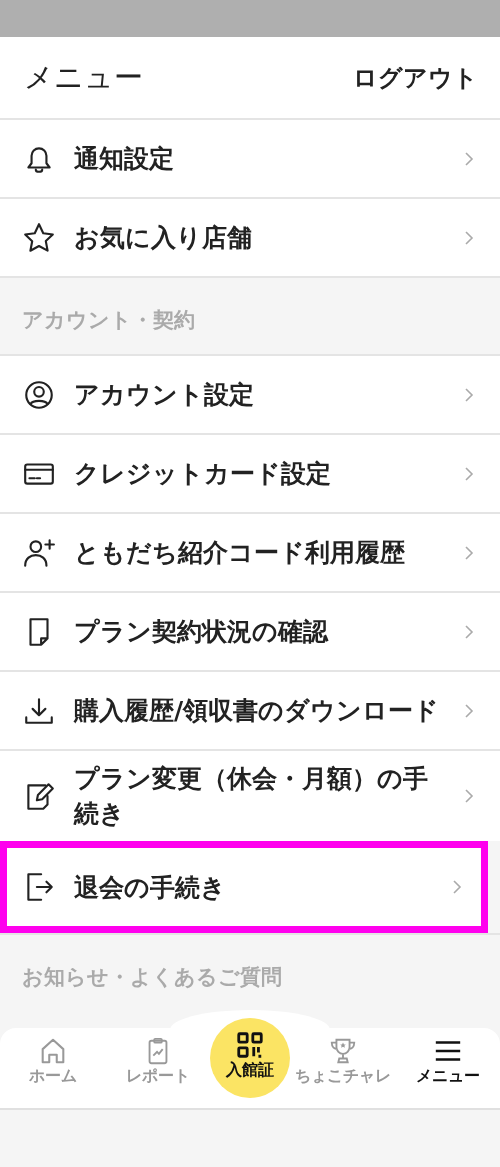 The height and width of the screenshot is (1167, 500). What do you see at coordinates (250, 157) in the screenshot?
I see `menu-item: 通知設定` at bounding box center [250, 157].